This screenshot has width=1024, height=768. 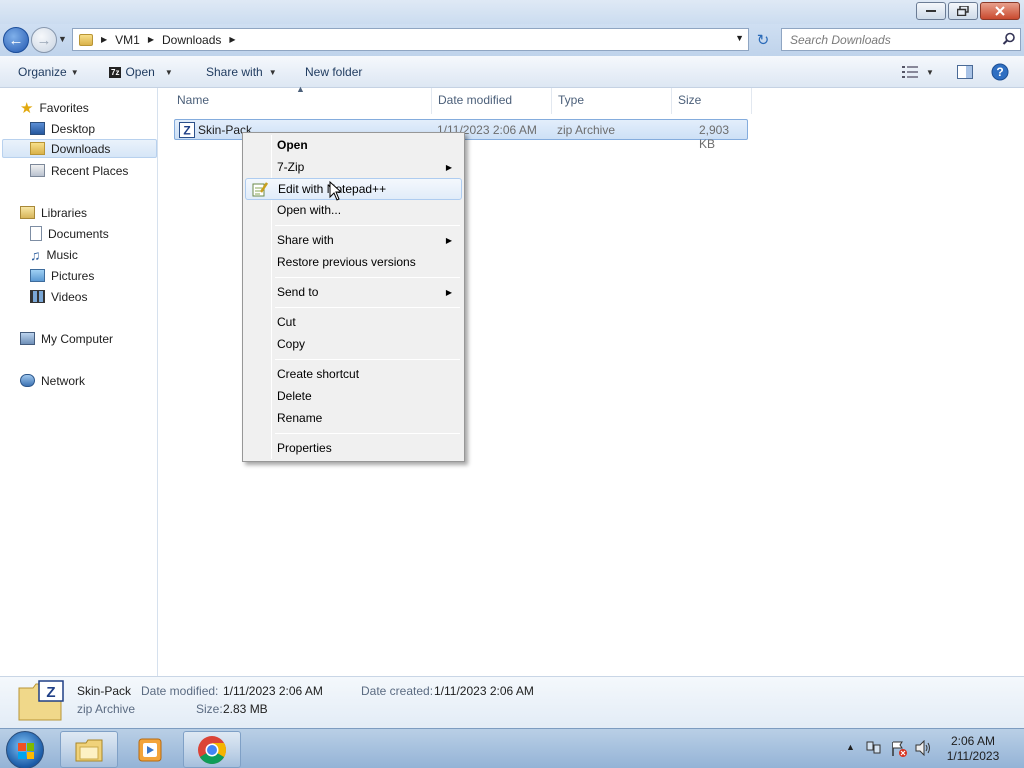 I want to click on zip-archive-large-icon: Z, so click(x=41, y=700).